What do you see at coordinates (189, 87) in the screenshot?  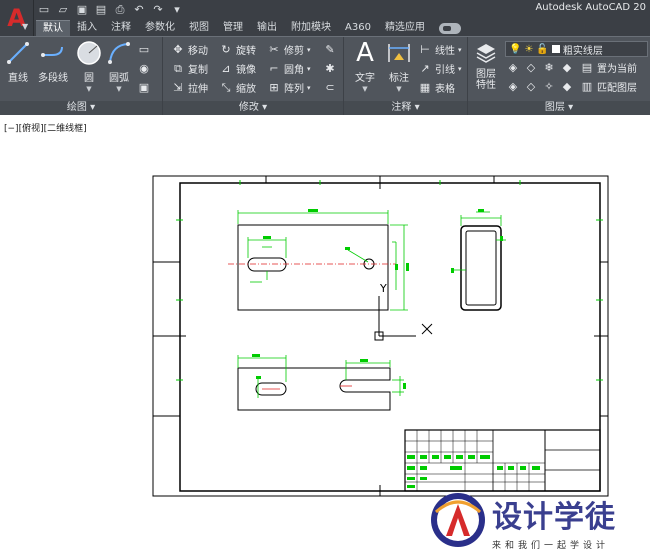 I see `stretch-button: ⇲ 拉伸` at bounding box center [189, 87].